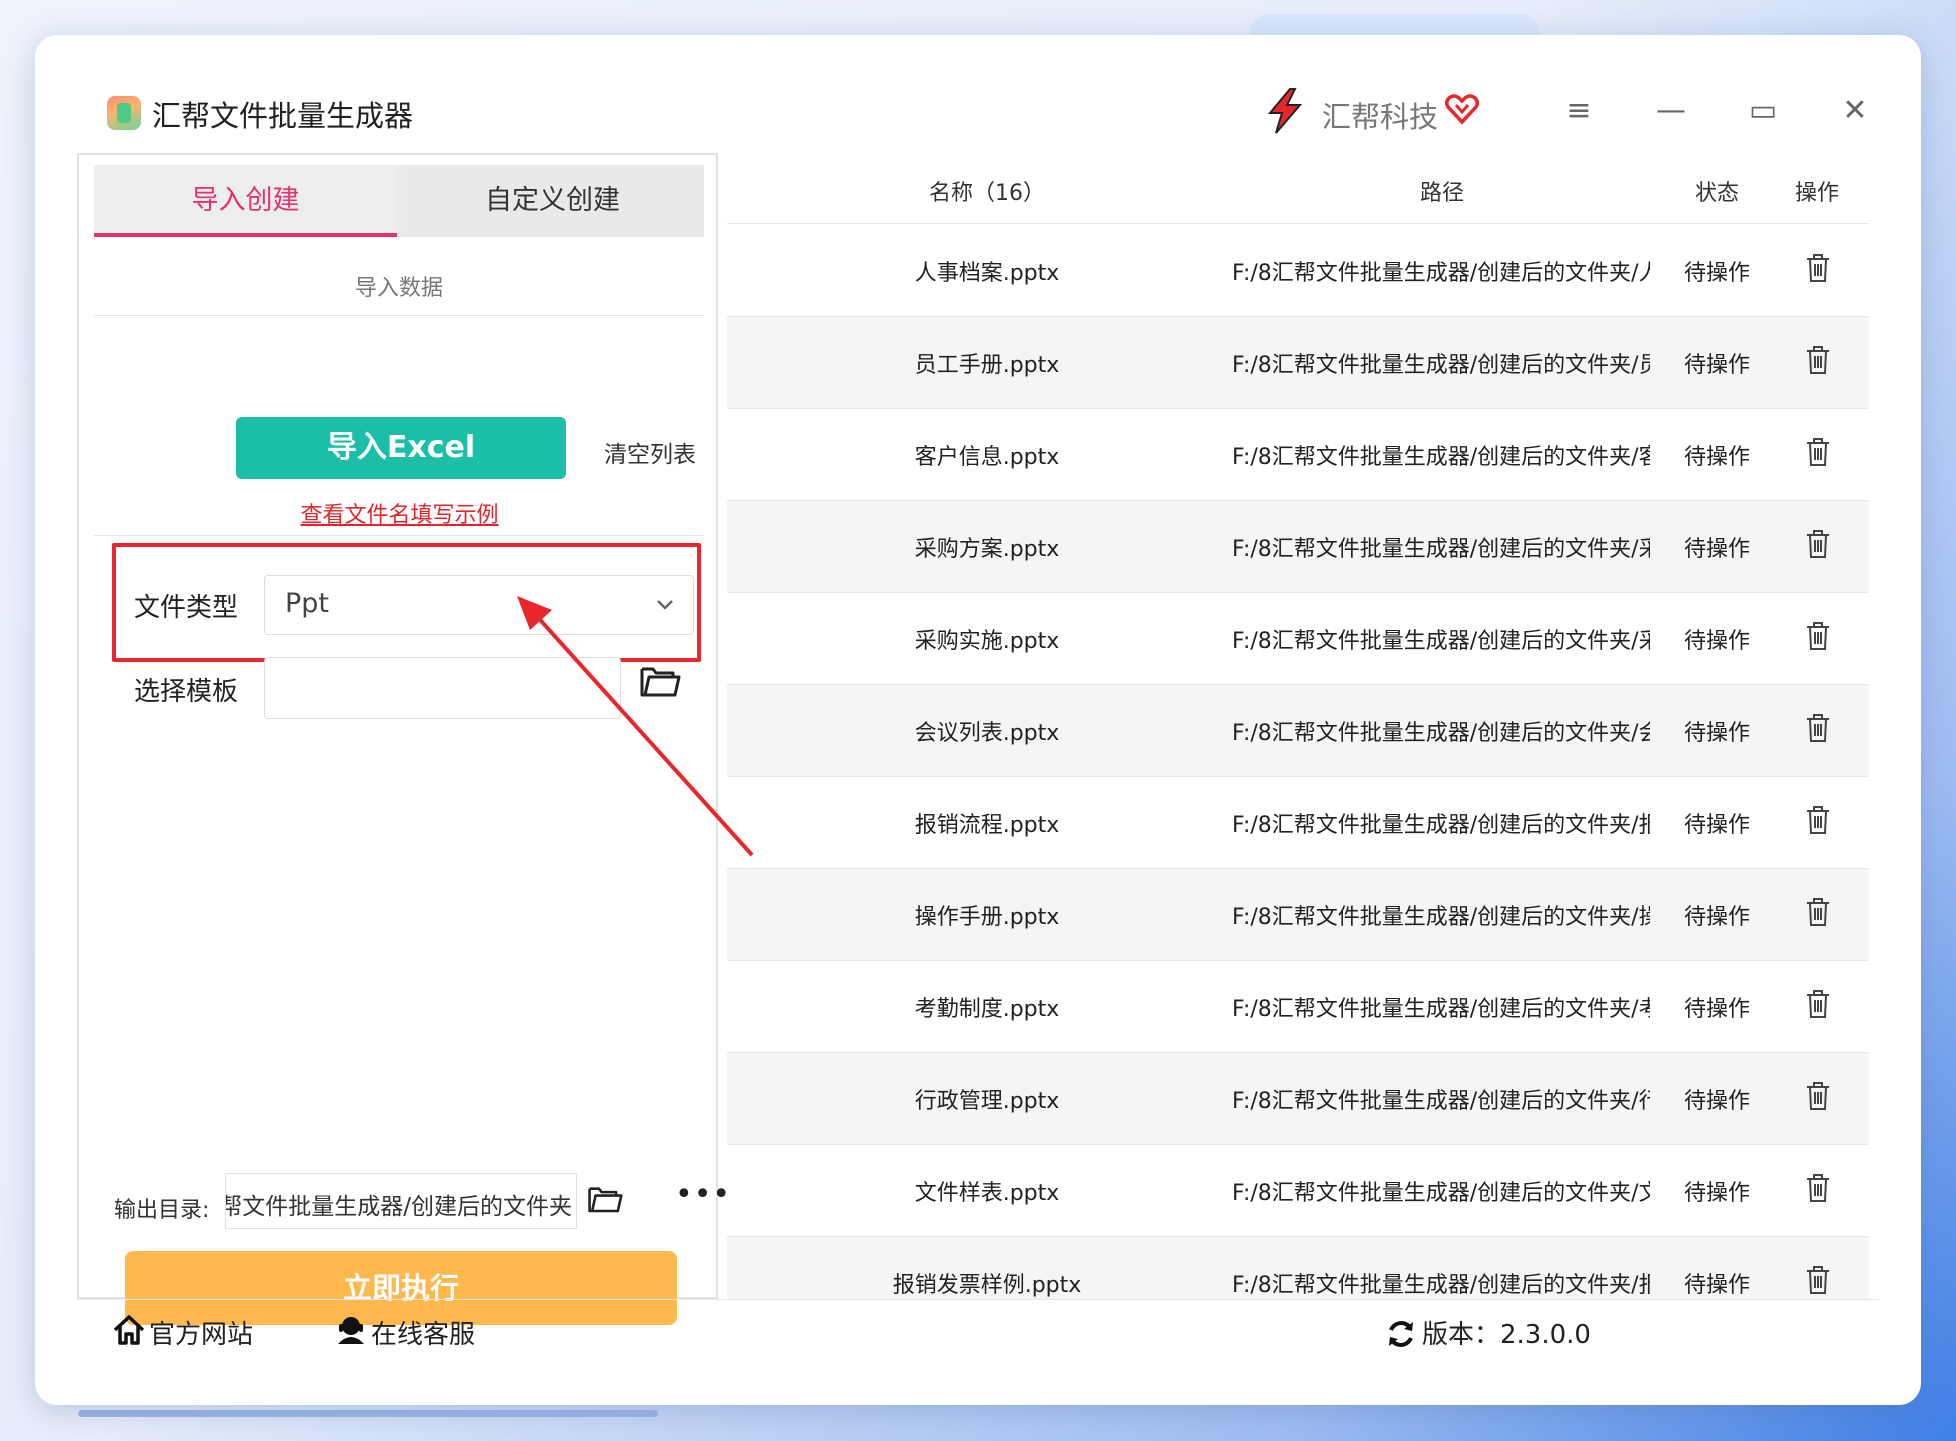 This screenshot has height=1441, width=1956. I want to click on background-decoration, so click(368, 1413).